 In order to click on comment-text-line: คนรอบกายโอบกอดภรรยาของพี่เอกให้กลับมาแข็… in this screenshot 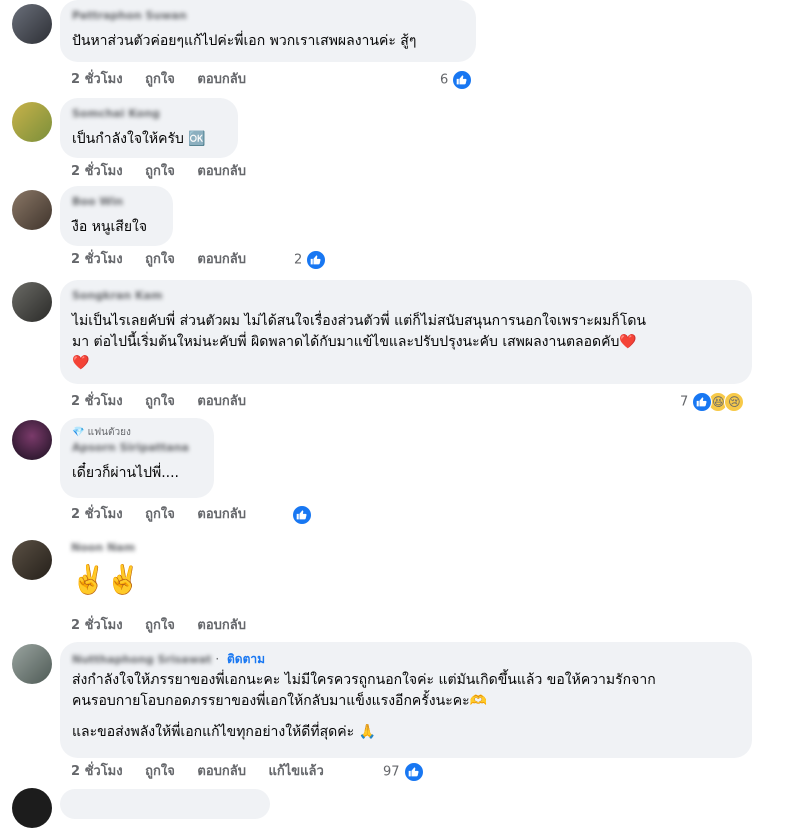, I will do `click(280, 701)`.